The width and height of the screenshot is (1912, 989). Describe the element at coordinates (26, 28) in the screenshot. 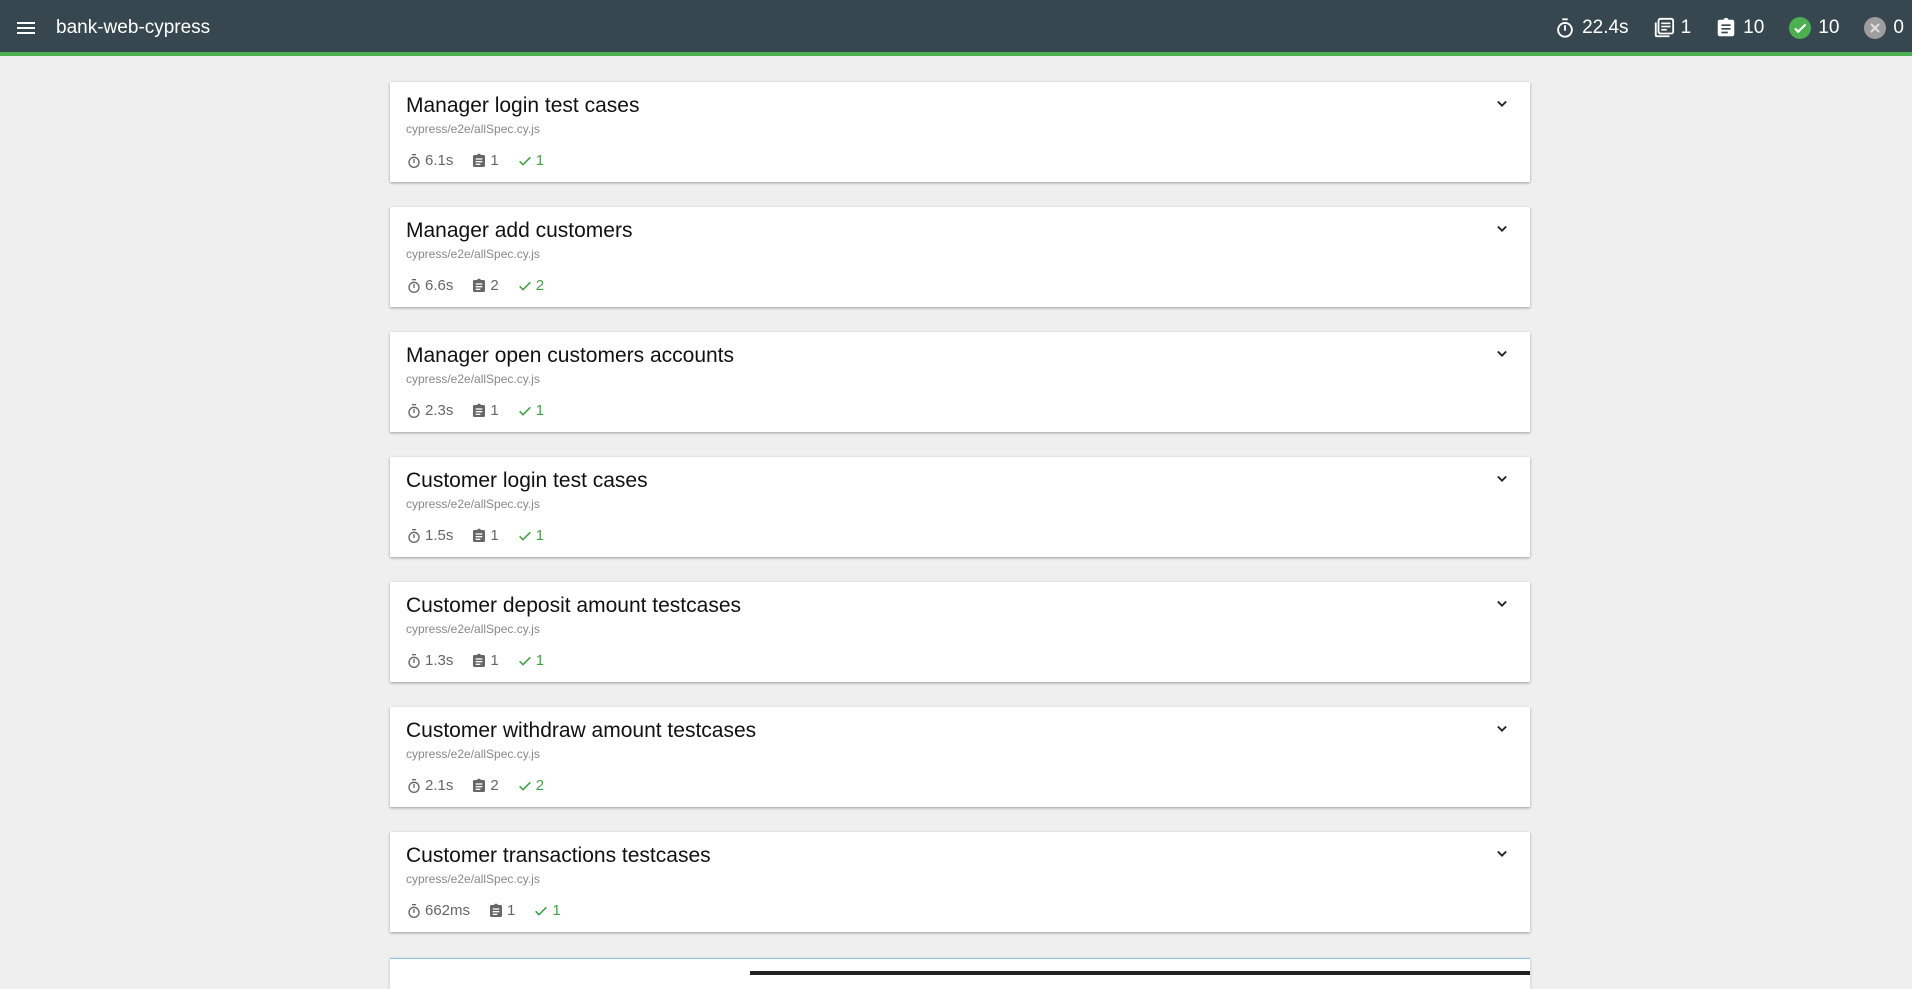

I see `menu-button` at that location.